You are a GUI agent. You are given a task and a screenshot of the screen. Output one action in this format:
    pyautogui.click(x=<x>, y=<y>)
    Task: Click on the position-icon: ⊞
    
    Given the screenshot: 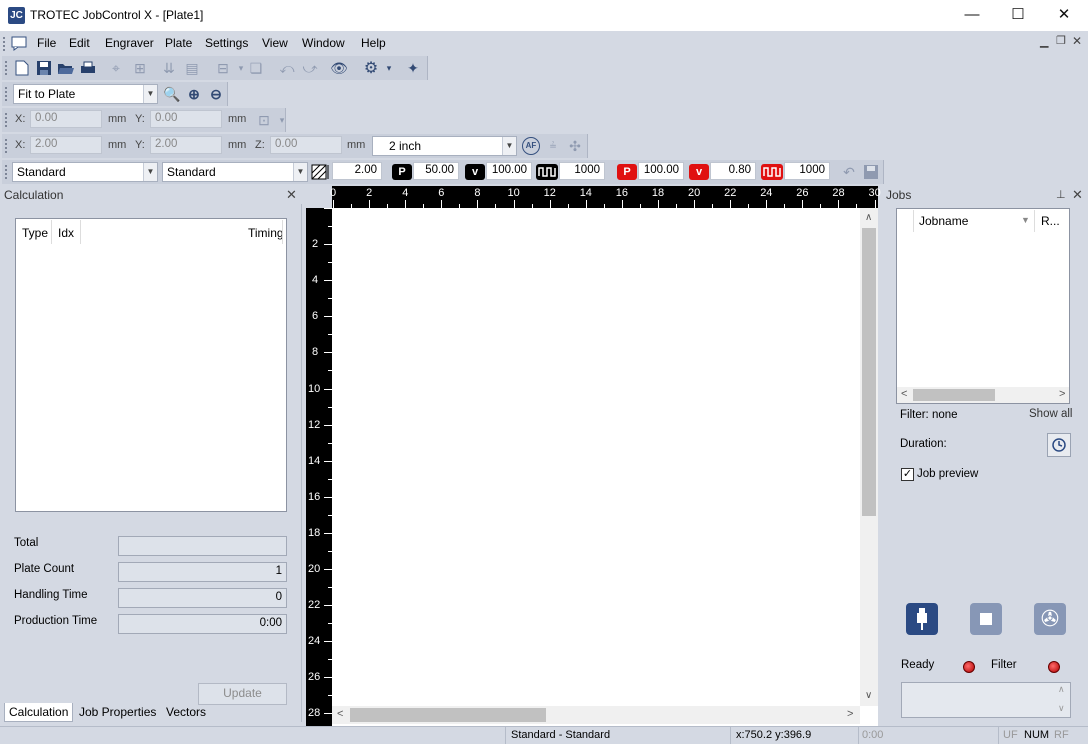 What is the action you would take?
    pyautogui.click(x=140, y=68)
    